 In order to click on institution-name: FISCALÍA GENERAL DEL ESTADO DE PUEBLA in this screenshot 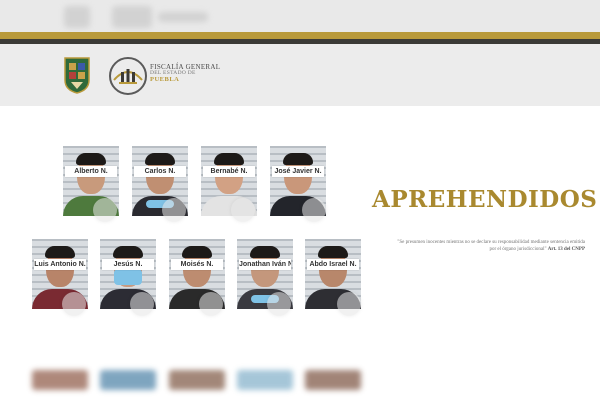, I will do `click(185, 73)`.